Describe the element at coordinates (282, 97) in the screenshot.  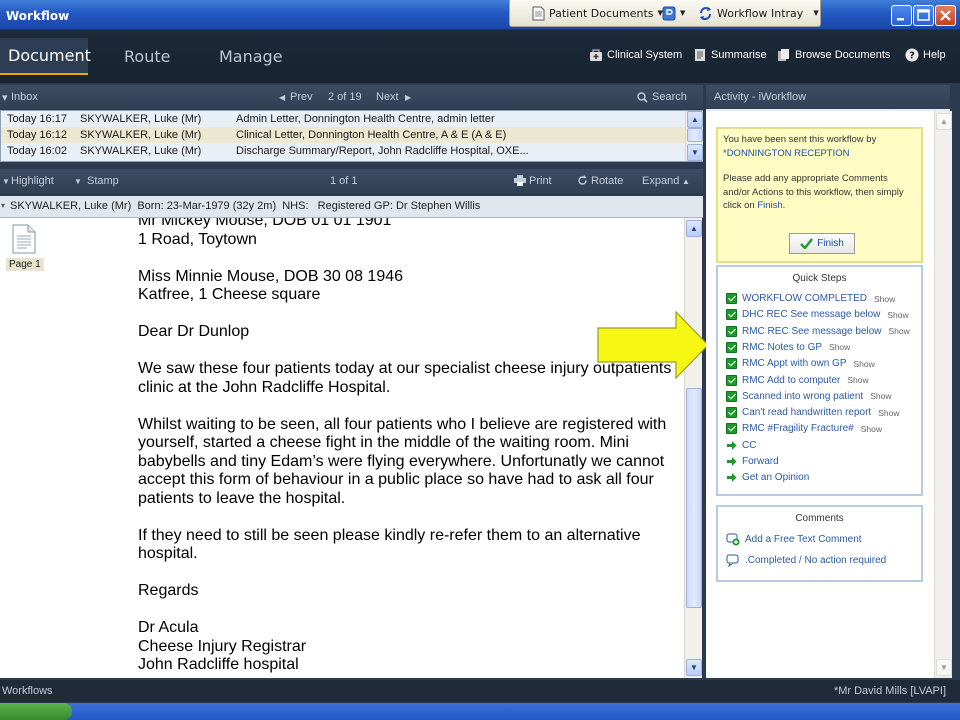
I see `prev-arrow-icon: ◀` at that location.